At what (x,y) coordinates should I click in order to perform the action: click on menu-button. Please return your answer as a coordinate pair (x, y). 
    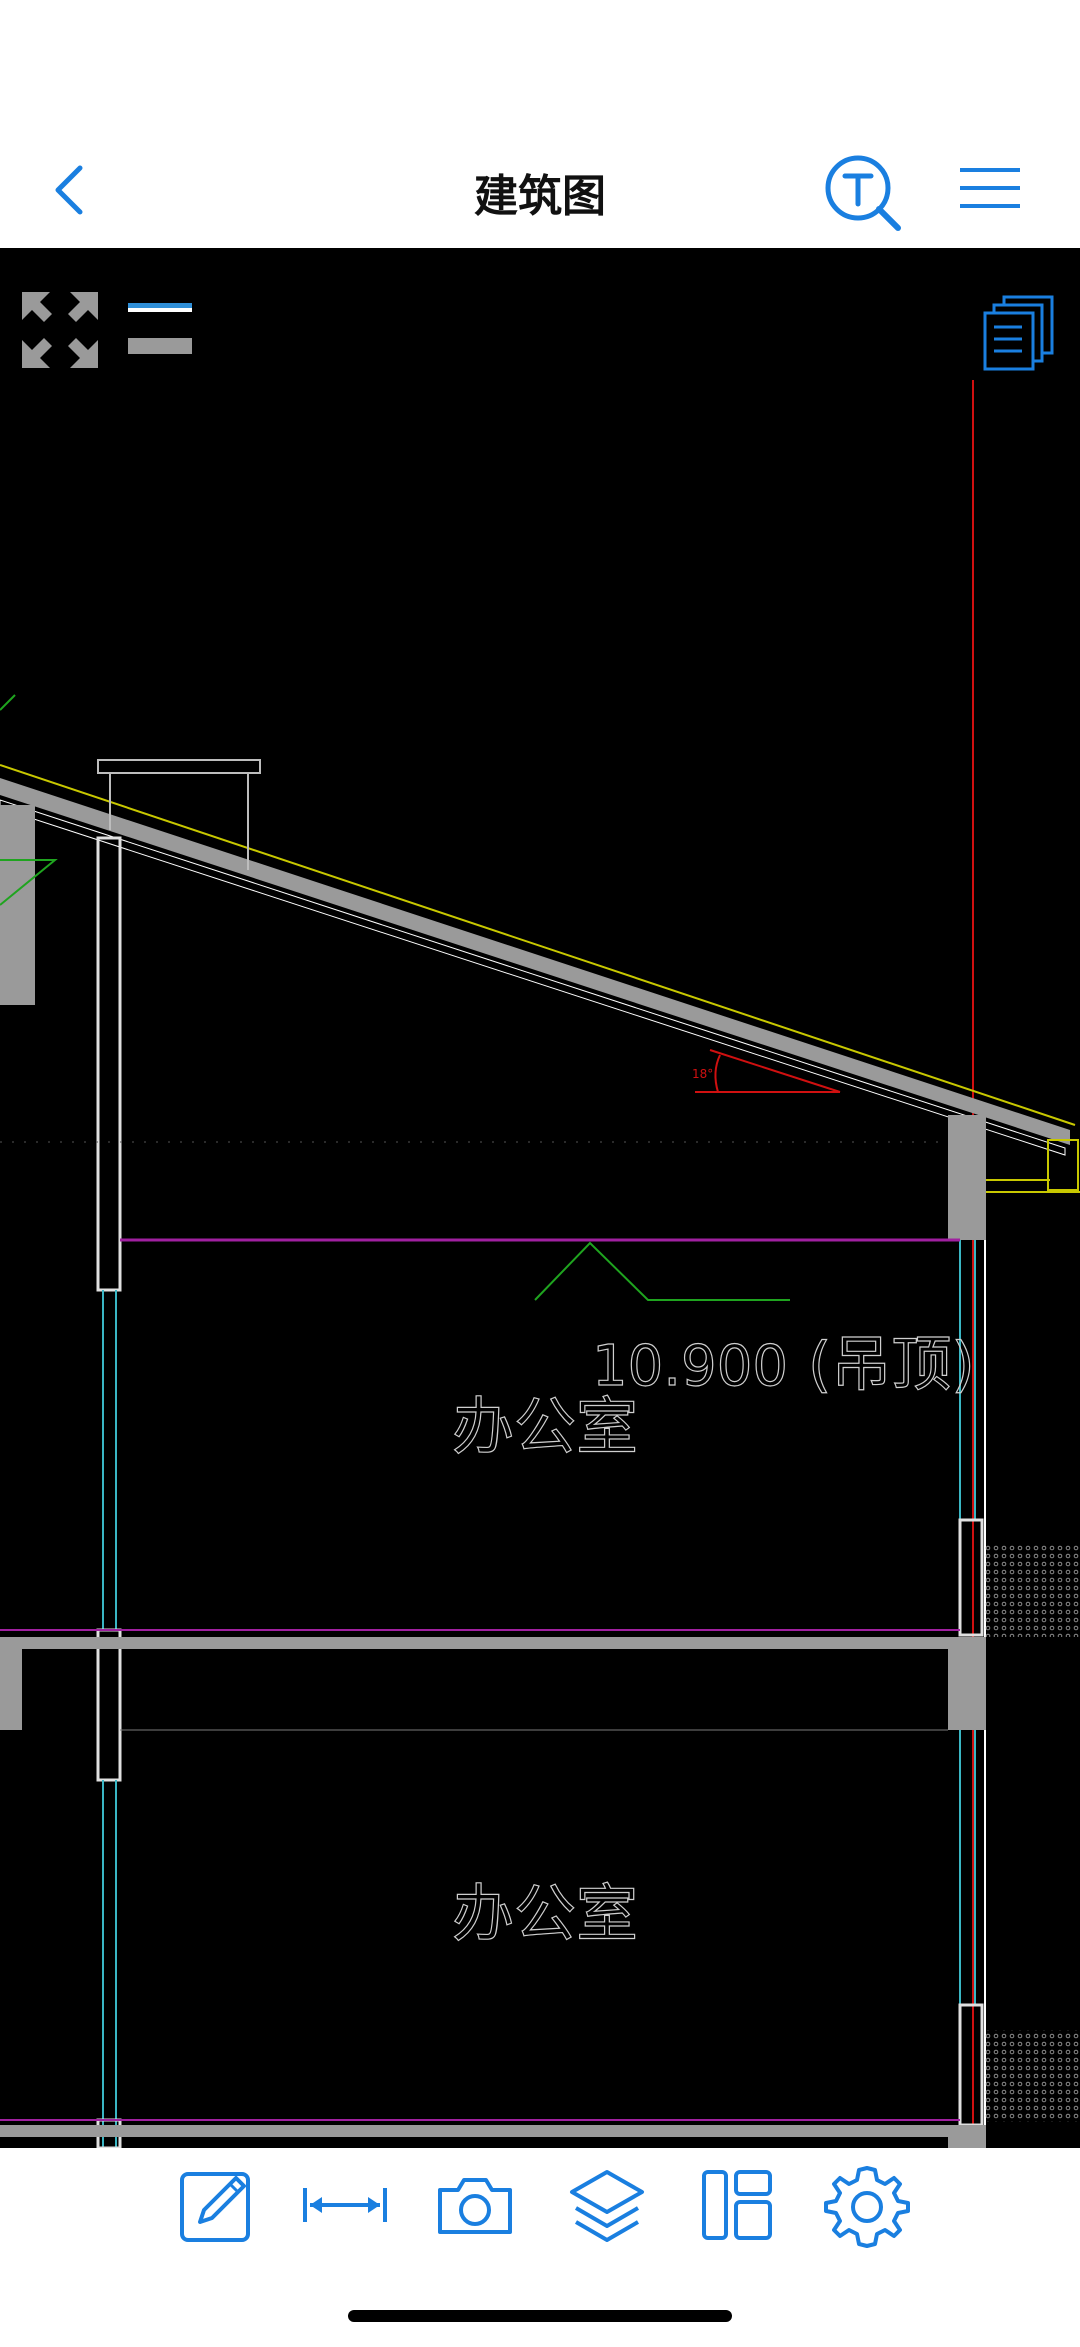
    Looking at the image, I should click on (990, 190).